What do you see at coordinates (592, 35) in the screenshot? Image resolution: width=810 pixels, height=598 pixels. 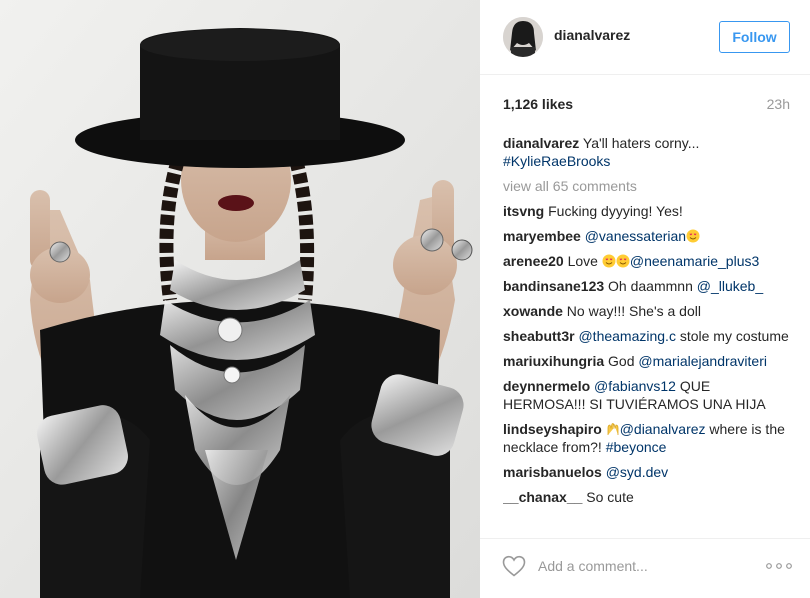 I see `username-link: dianalvarez` at bounding box center [592, 35].